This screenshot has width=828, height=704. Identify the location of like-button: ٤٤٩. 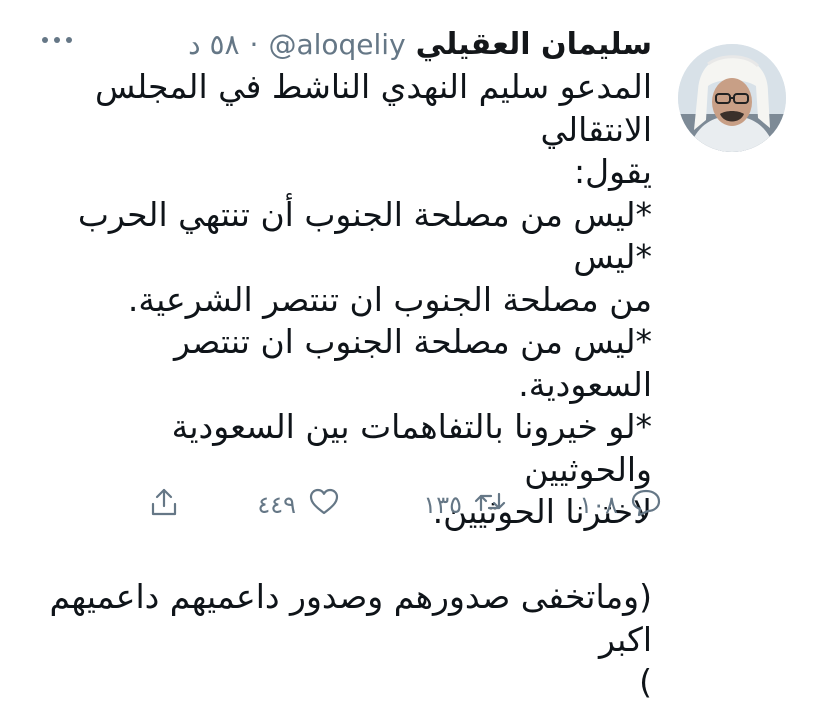
(298, 505).